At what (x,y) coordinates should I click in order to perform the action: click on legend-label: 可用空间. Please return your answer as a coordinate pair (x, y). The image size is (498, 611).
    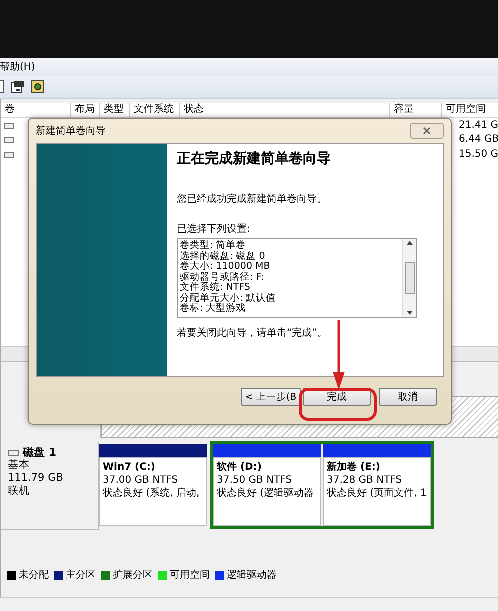
    Looking at the image, I should click on (190, 575).